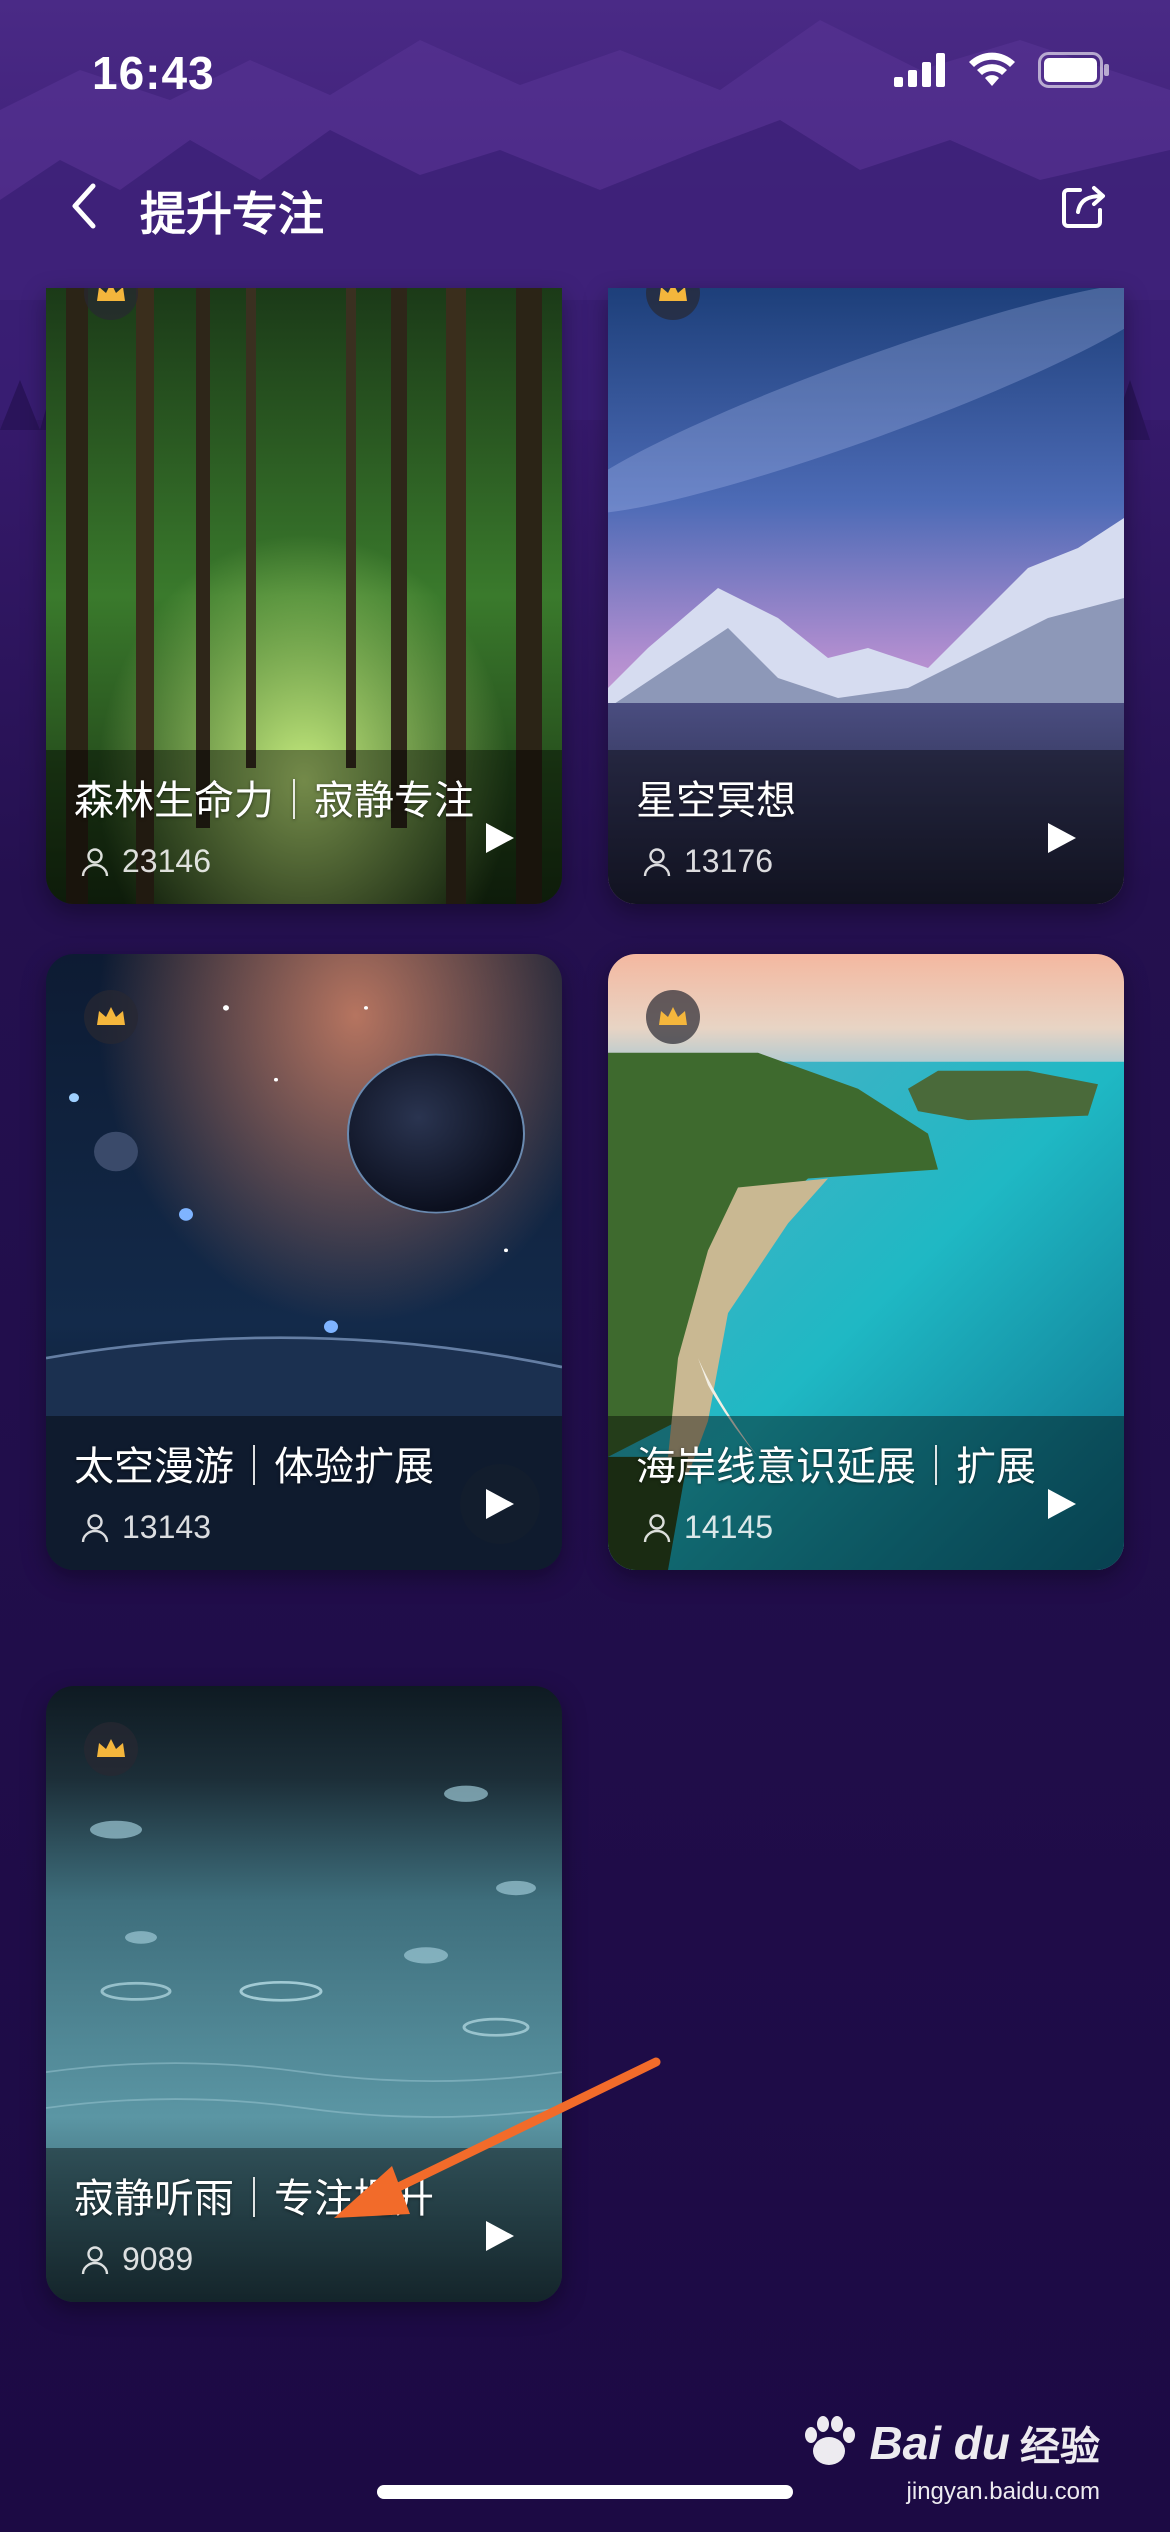 This screenshot has width=1170, height=2532. What do you see at coordinates (866, 1262) in the screenshot?
I see `card-coastline: 海岸线意识延展｜扩展 14145` at bounding box center [866, 1262].